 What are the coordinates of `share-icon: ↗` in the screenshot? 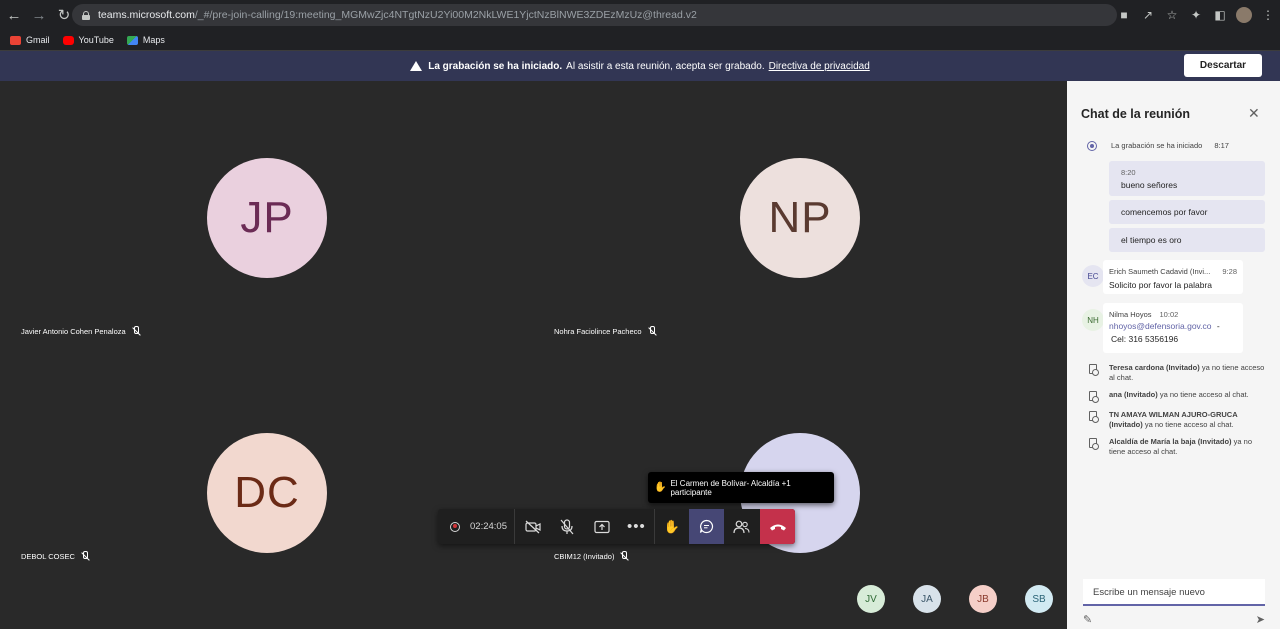 It's located at (1148, 15).